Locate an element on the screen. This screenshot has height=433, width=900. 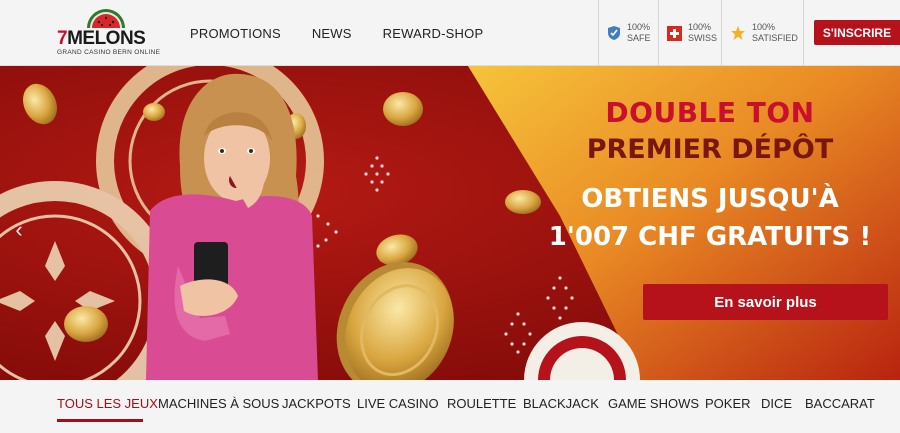
star-icon is located at coordinates (738, 33).